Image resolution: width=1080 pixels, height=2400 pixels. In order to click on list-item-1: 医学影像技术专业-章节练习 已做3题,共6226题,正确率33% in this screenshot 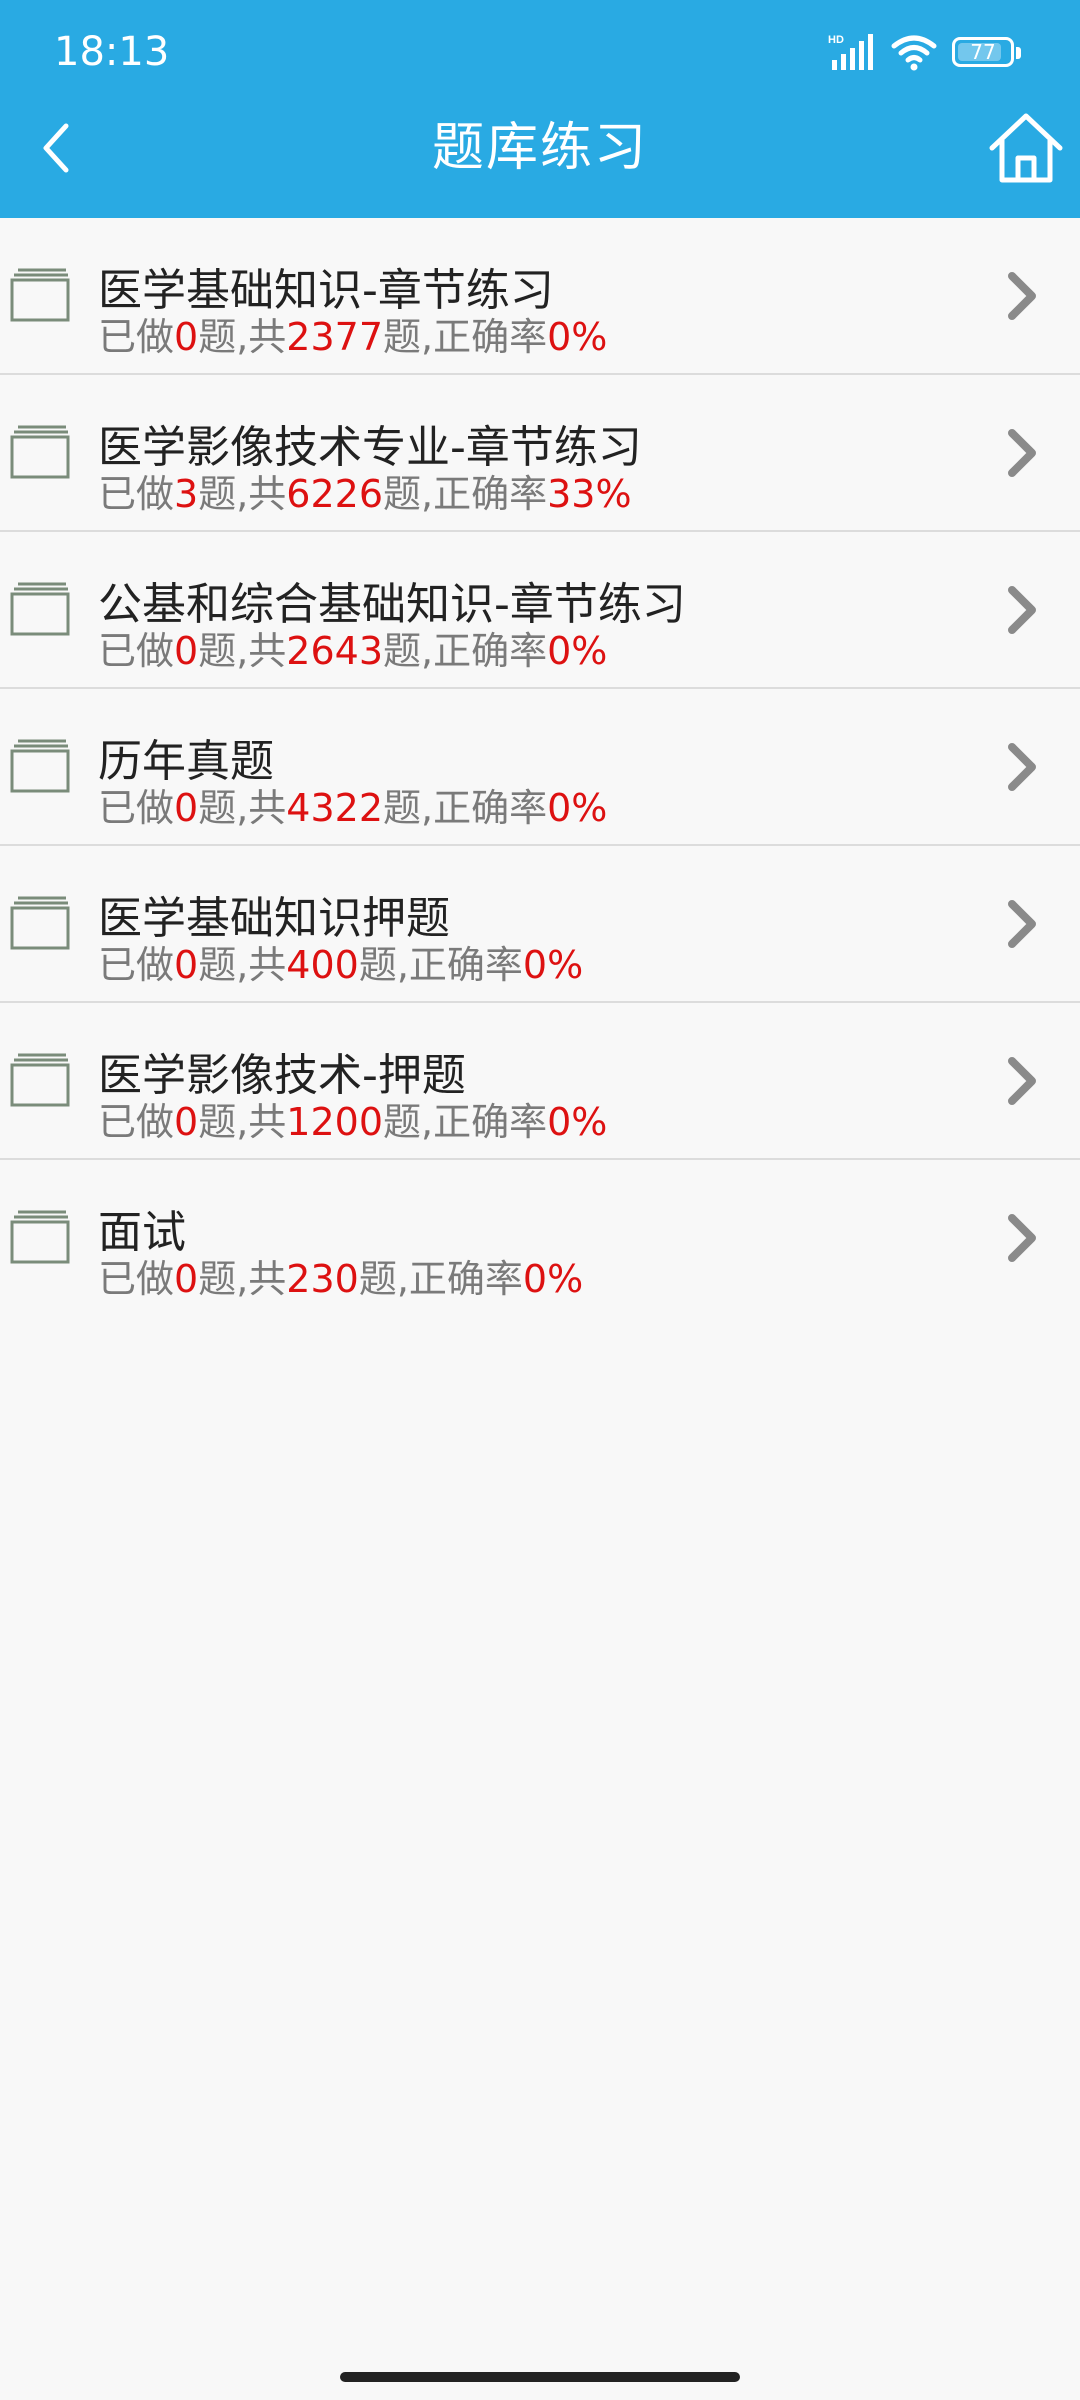, I will do `click(540, 453)`.